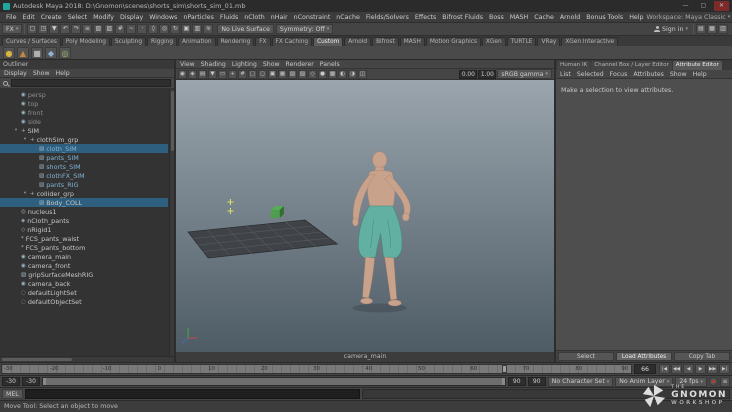 This screenshot has height=412, width=732. I want to click on nRigid1: ◇ nRigid1, so click(84, 229).